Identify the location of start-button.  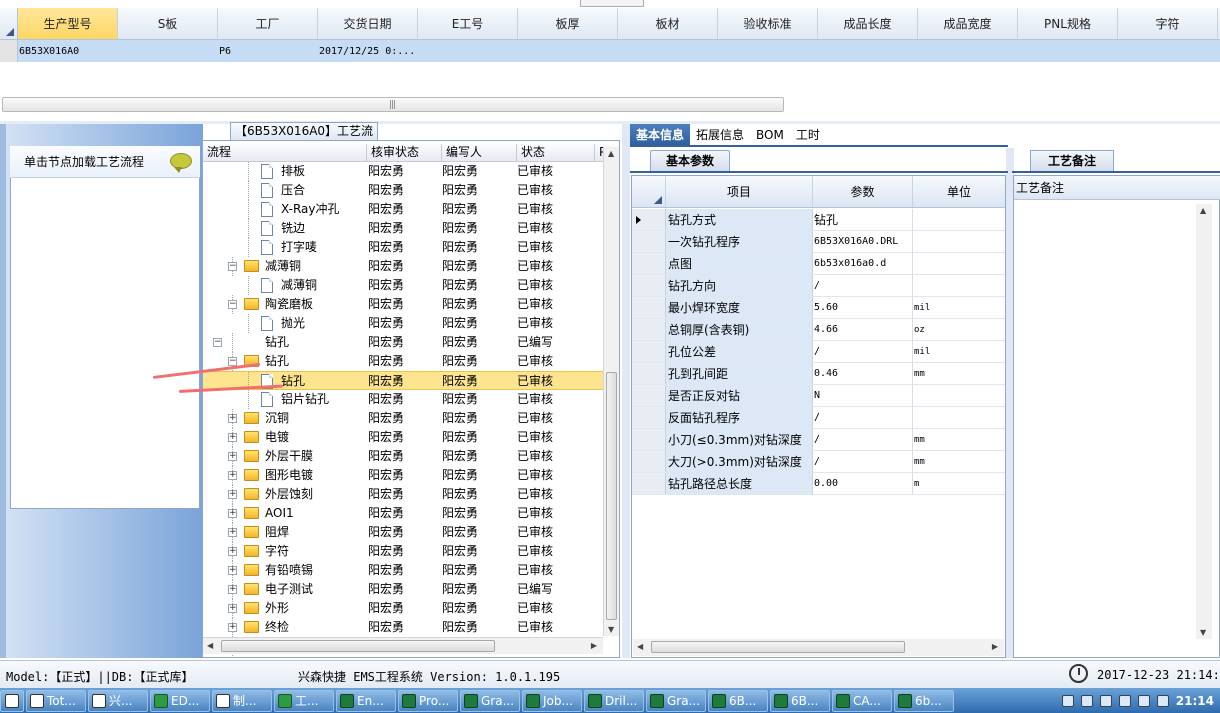
(12, 700).